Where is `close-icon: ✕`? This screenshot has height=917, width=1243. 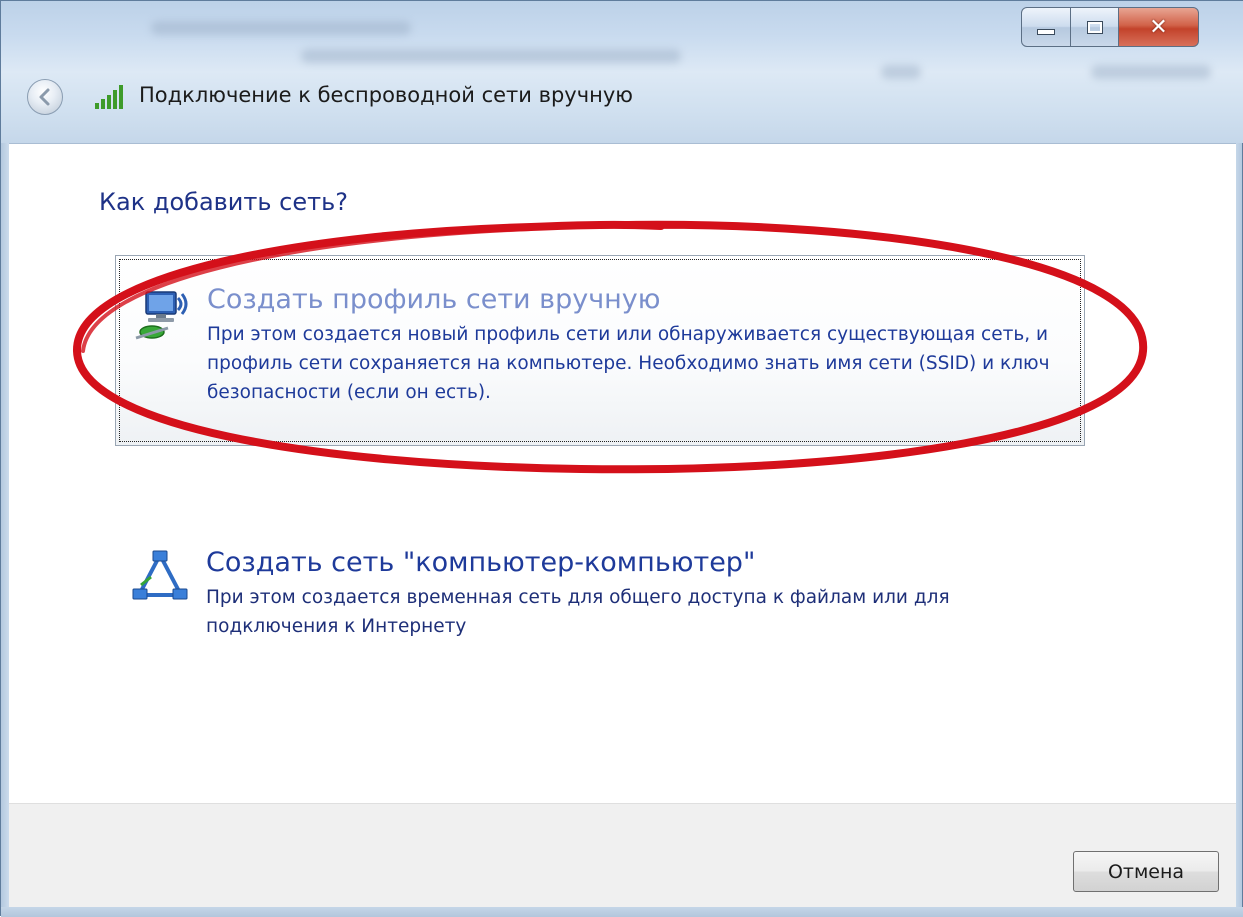
close-icon: ✕ is located at coordinates (1158, 27).